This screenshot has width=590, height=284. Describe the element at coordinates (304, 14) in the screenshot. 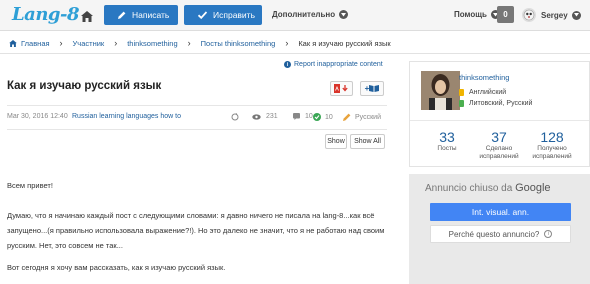

I see `more-menu-label: Дополнительно` at that location.